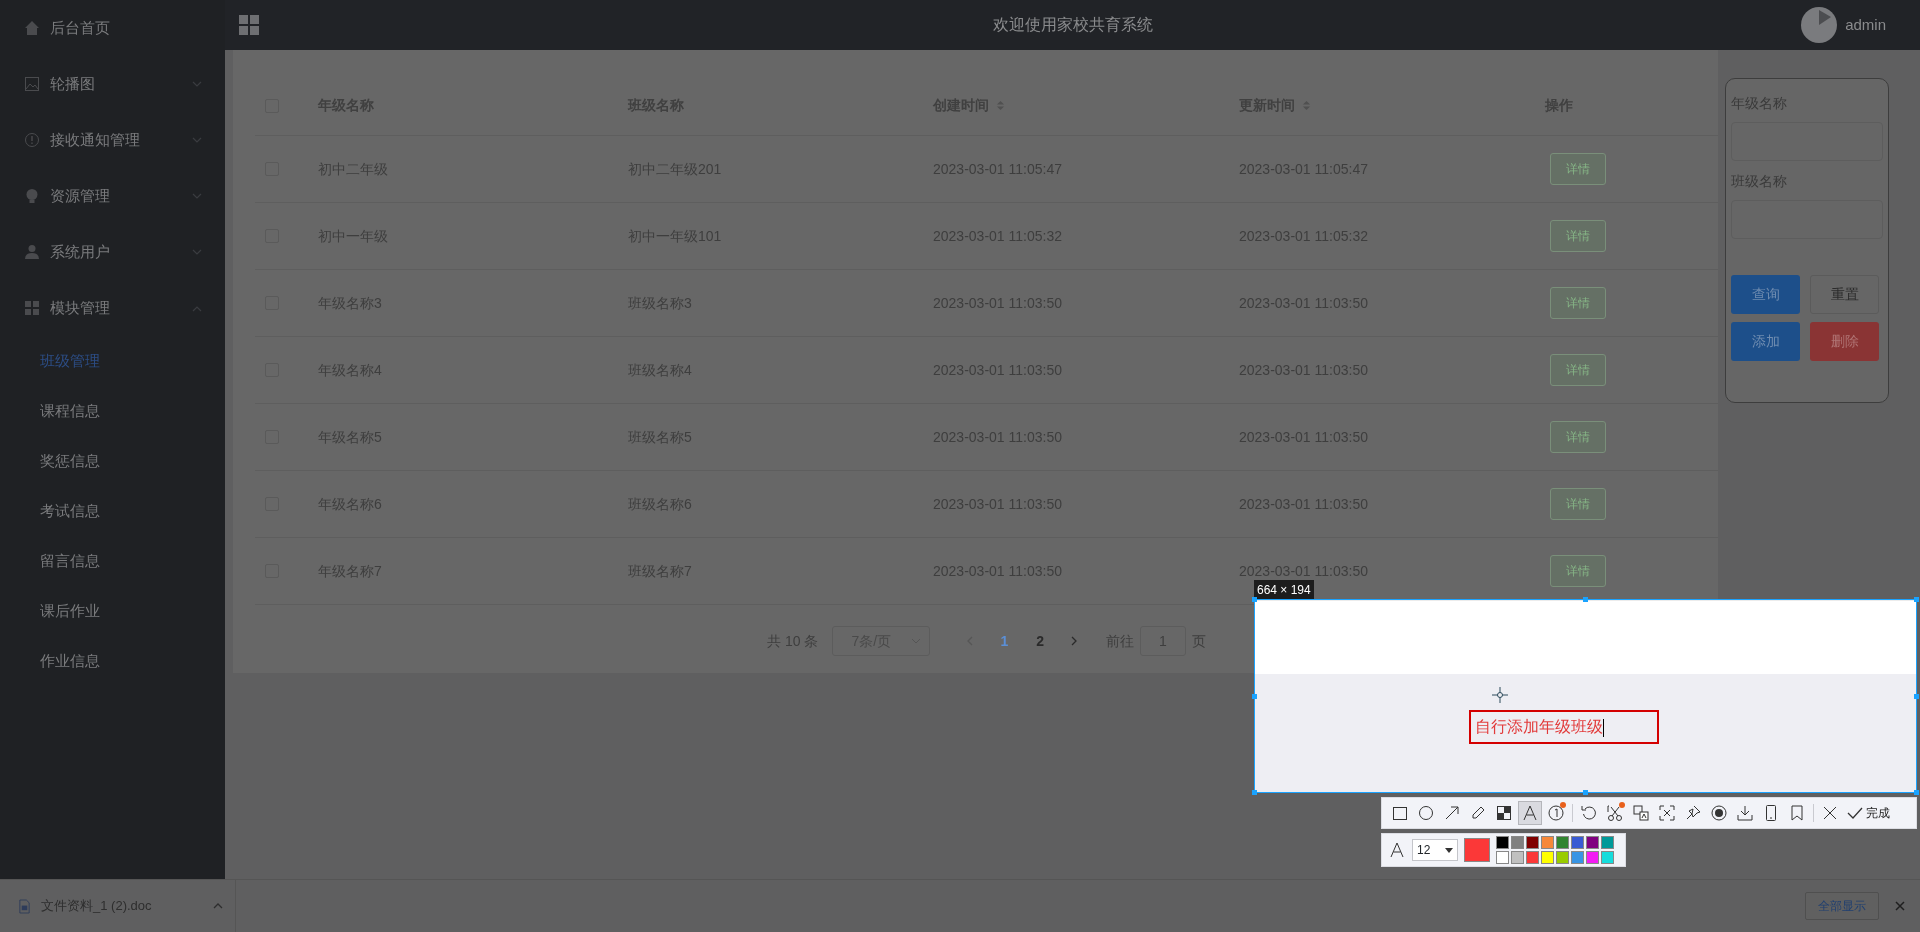 The width and height of the screenshot is (1920, 932). What do you see at coordinates (70, 411) in the screenshot?
I see `submenu-item: 课程信息` at bounding box center [70, 411].